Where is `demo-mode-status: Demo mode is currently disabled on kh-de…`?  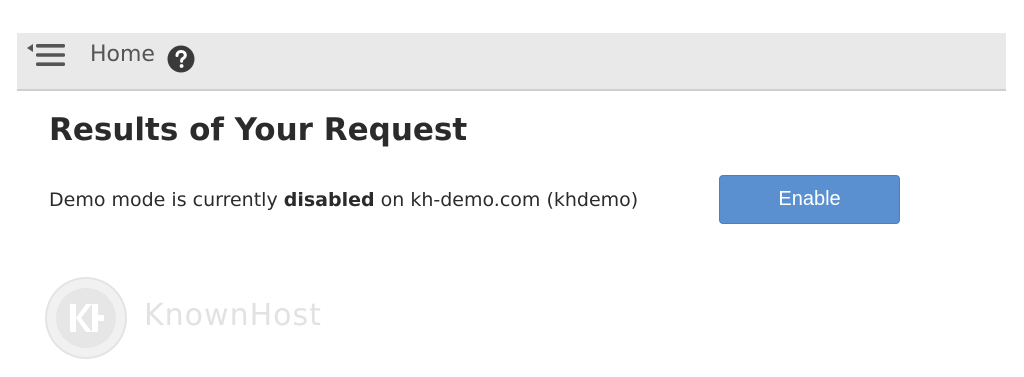 demo-mode-status: Demo mode is currently disabled on kh-de… is located at coordinates (343, 200).